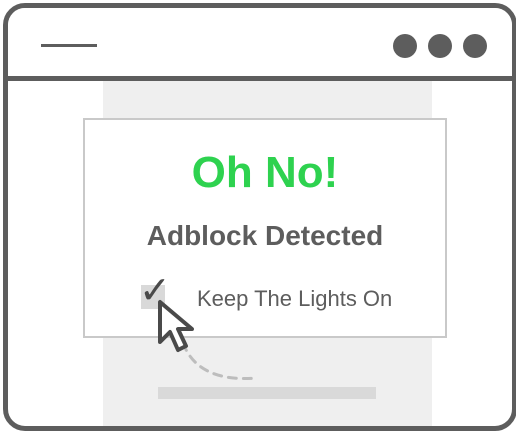 The height and width of the screenshot is (431, 516). What do you see at coordinates (267, 393) in the screenshot?
I see `footer-placeholder-bar` at bounding box center [267, 393].